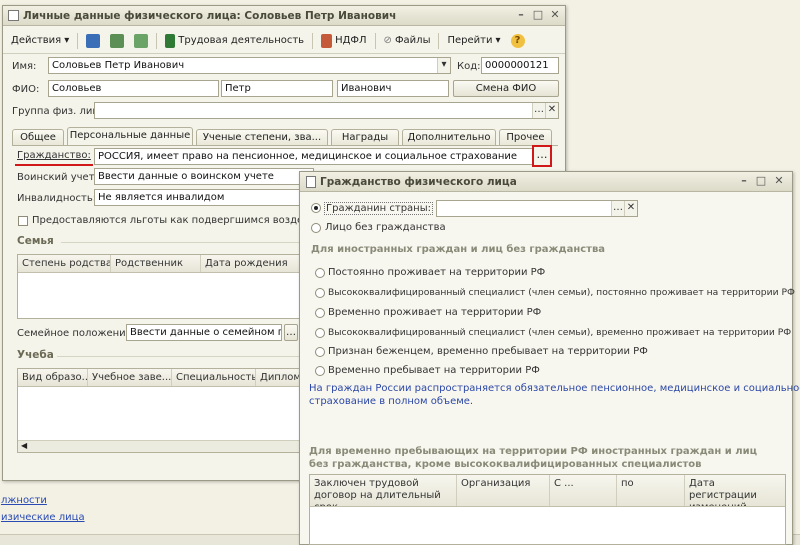 Image resolution: width=800 pixels, height=545 pixels. What do you see at coordinates (449, 137) in the screenshot?
I see `tab-additional: Дополнительно` at bounding box center [449, 137].